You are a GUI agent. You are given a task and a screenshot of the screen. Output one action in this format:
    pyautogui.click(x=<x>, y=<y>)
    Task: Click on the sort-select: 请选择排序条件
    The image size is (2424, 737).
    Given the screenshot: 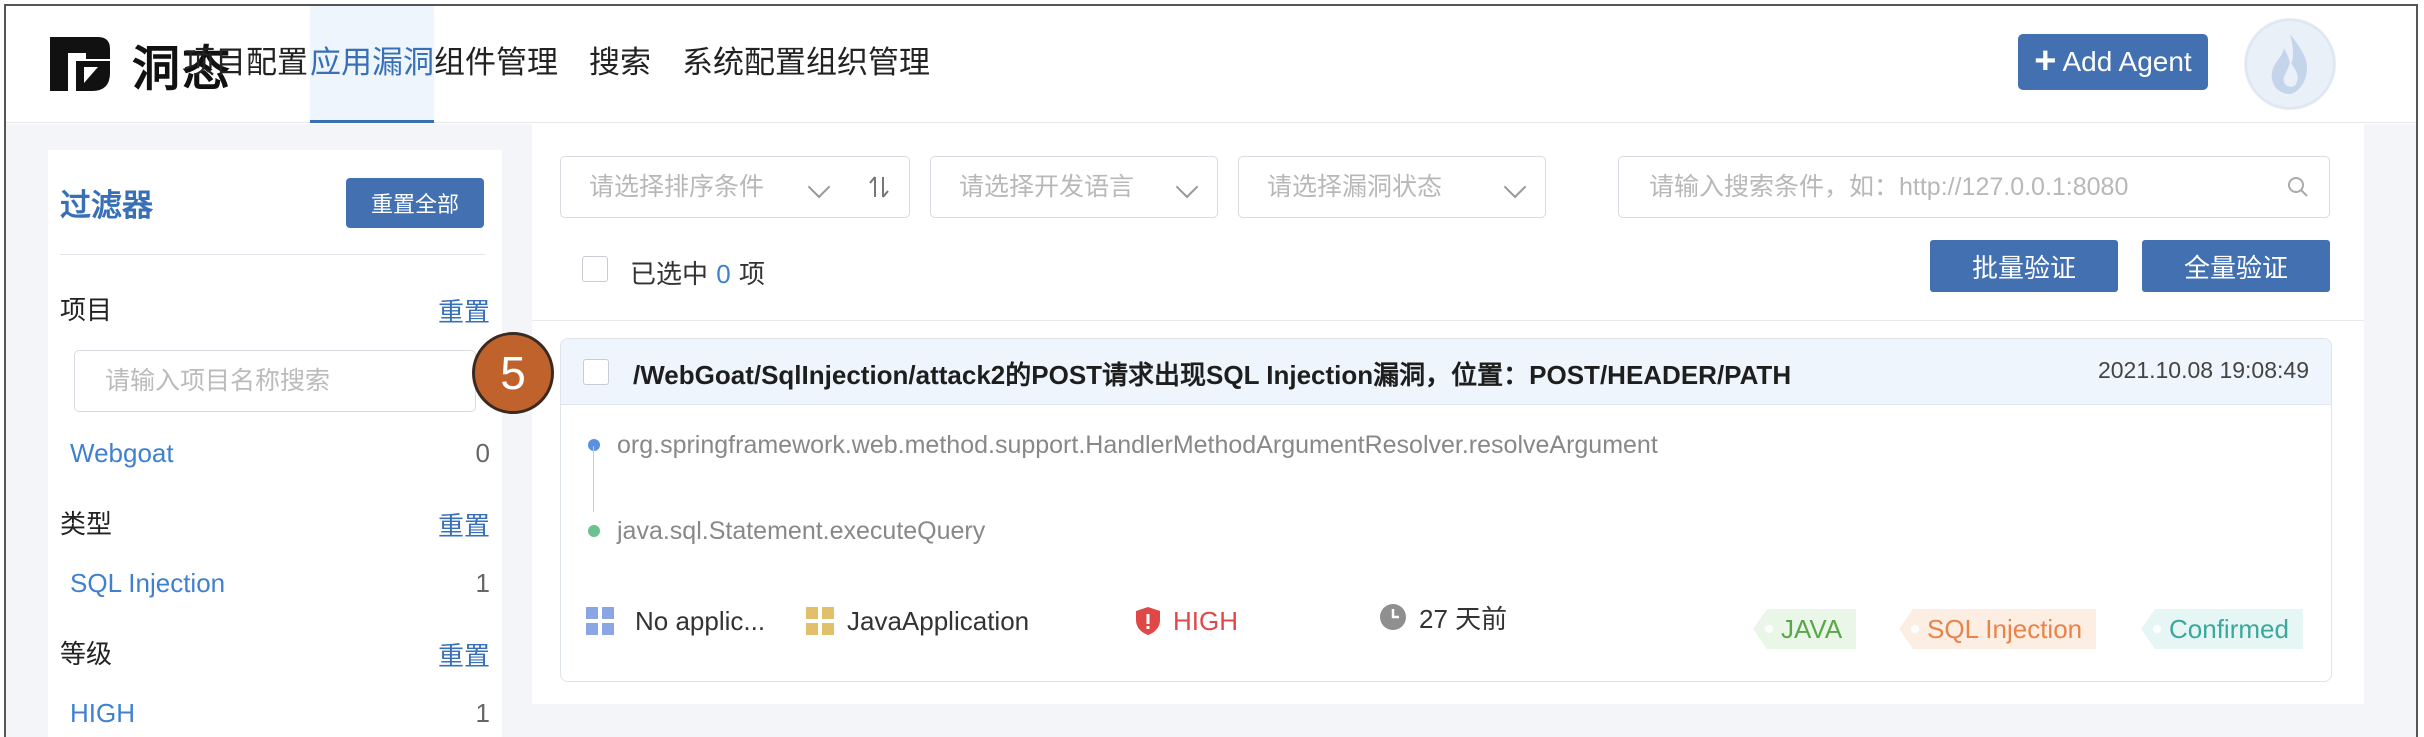 What is the action you would take?
    pyautogui.click(x=705, y=187)
    